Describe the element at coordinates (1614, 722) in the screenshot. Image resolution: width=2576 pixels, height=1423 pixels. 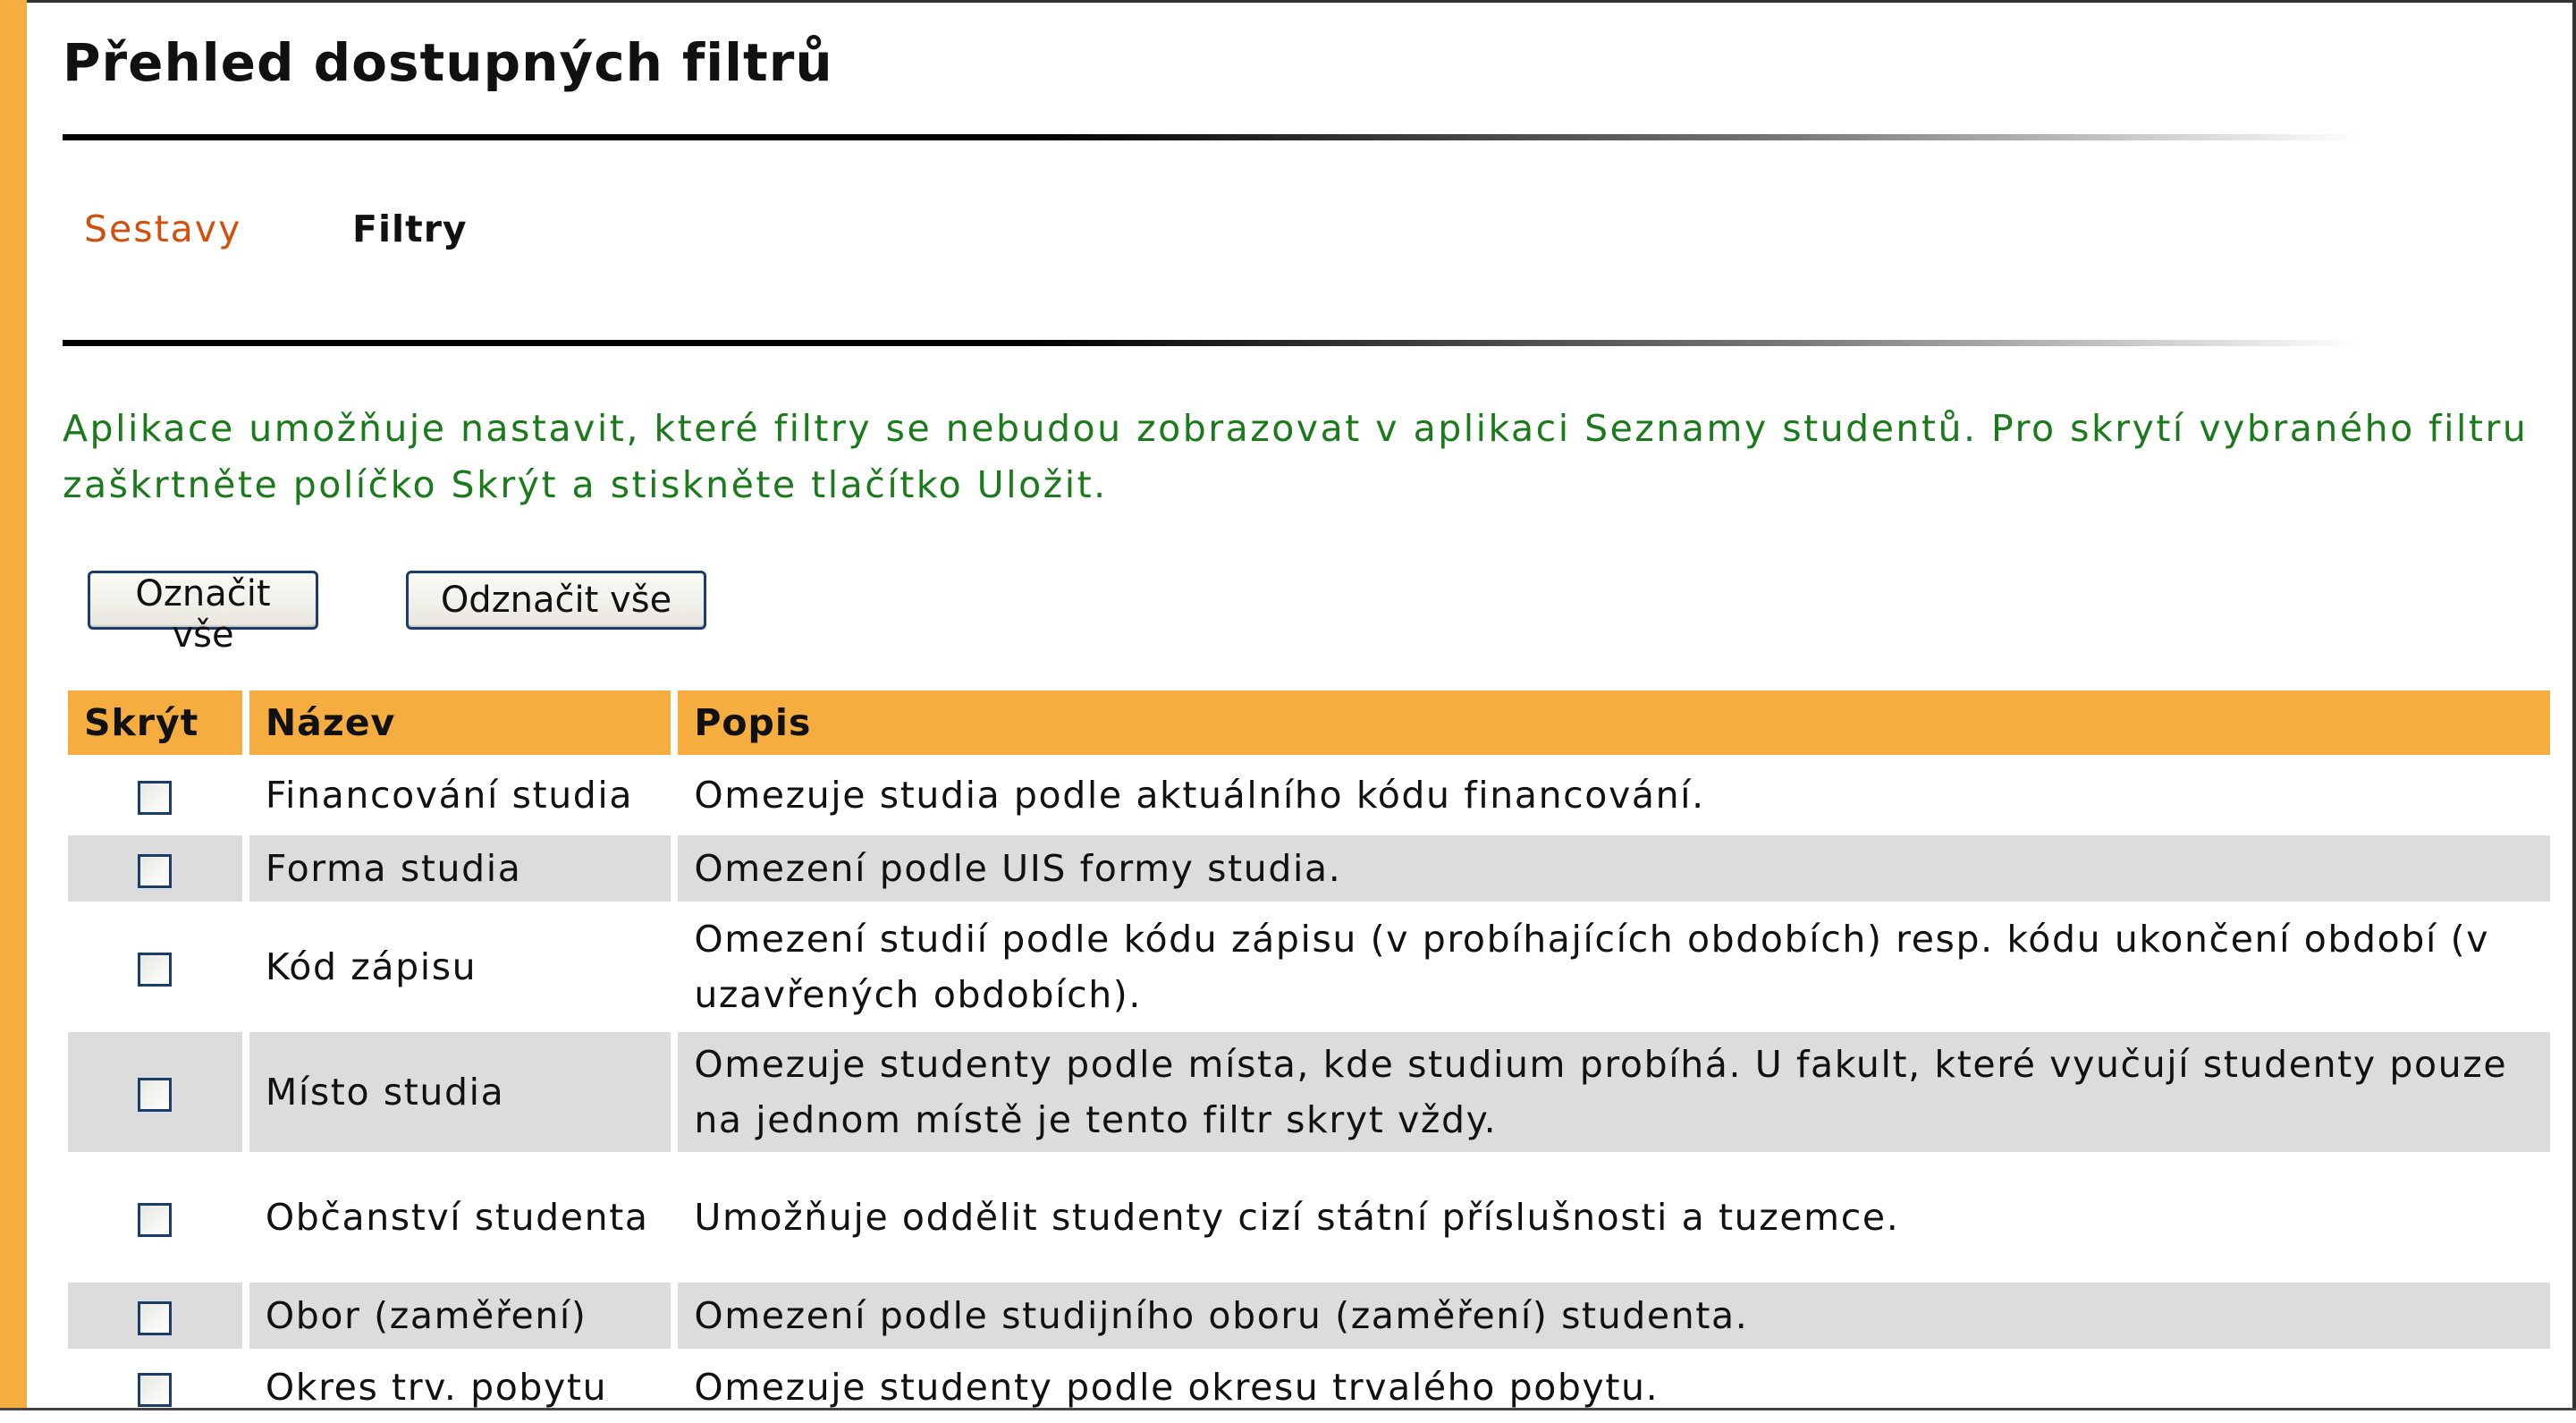
I see `header-description: Popis` at that location.